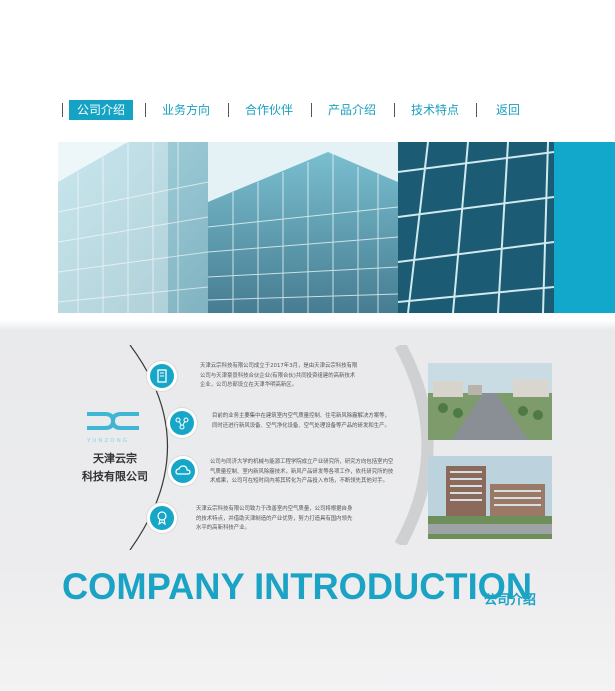 The height and width of the screenshot is (691, 615). What do you see at coordinates (278, 375) in the screenshot?
I see `intro-line: 公司与天津豪景科技合伙企业(有限合伙)共同投资组建的高新技术` at bounding box center [278, 375].